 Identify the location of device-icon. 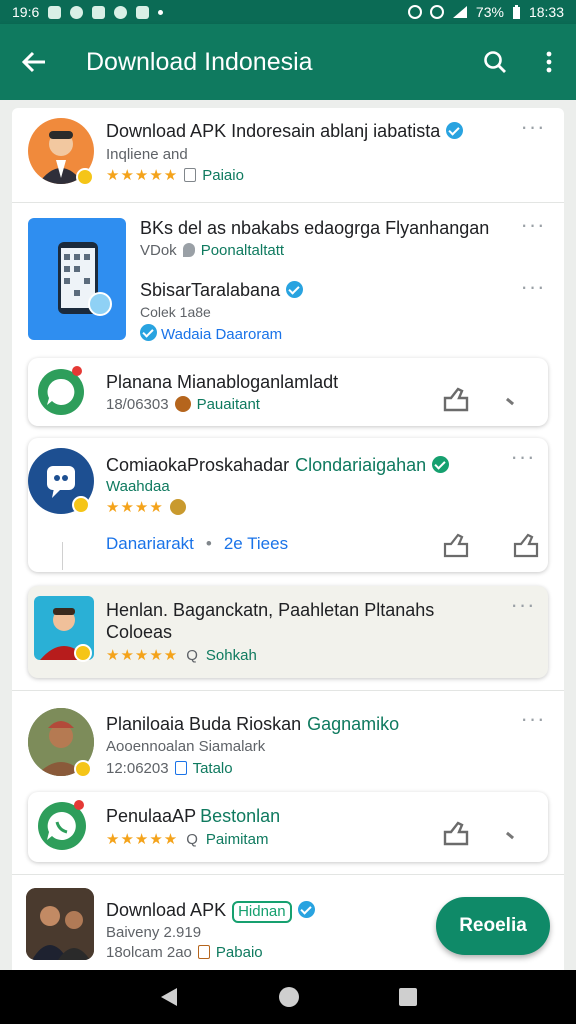
(190, 175).